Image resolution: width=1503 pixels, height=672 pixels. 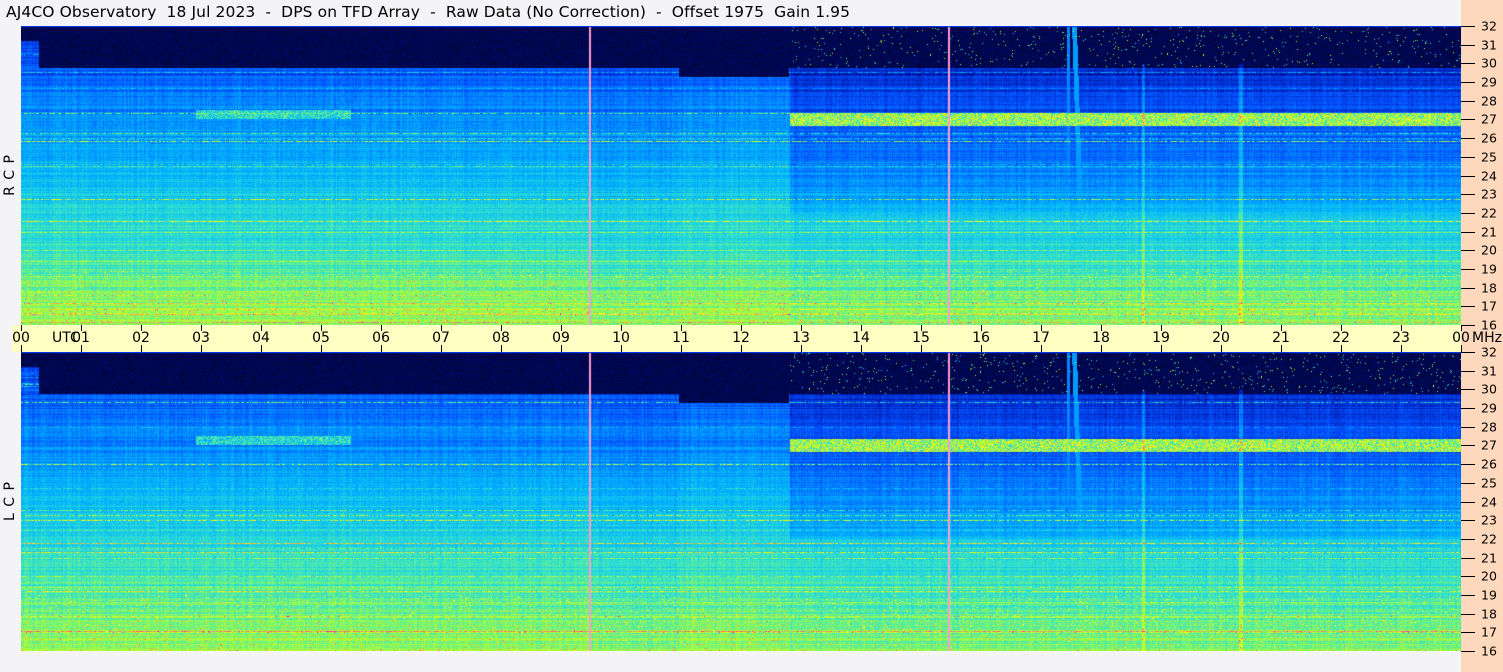 What do you see at coordinates (1461, 338) in the screenshot?
I see `time-tick-label: 00` at bounding box center [1461, 338].